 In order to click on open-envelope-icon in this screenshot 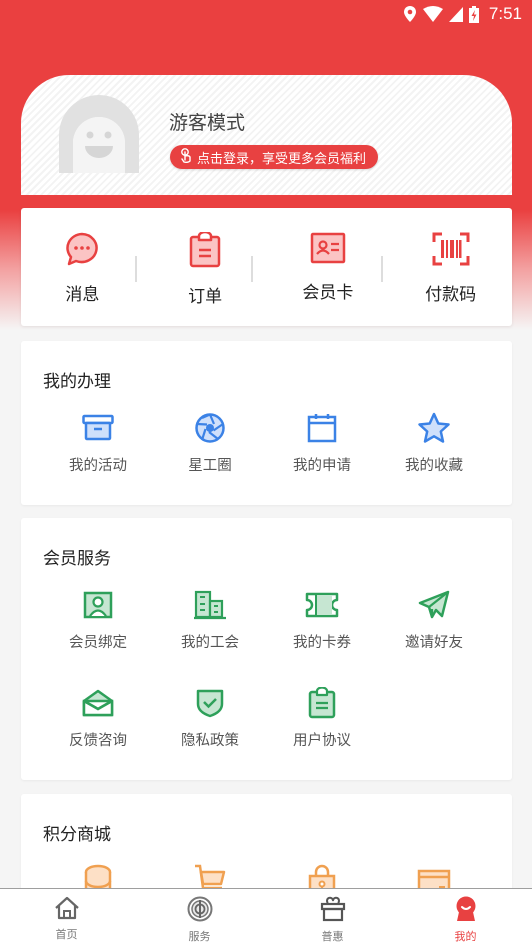, I will do `click(98, 703)`.